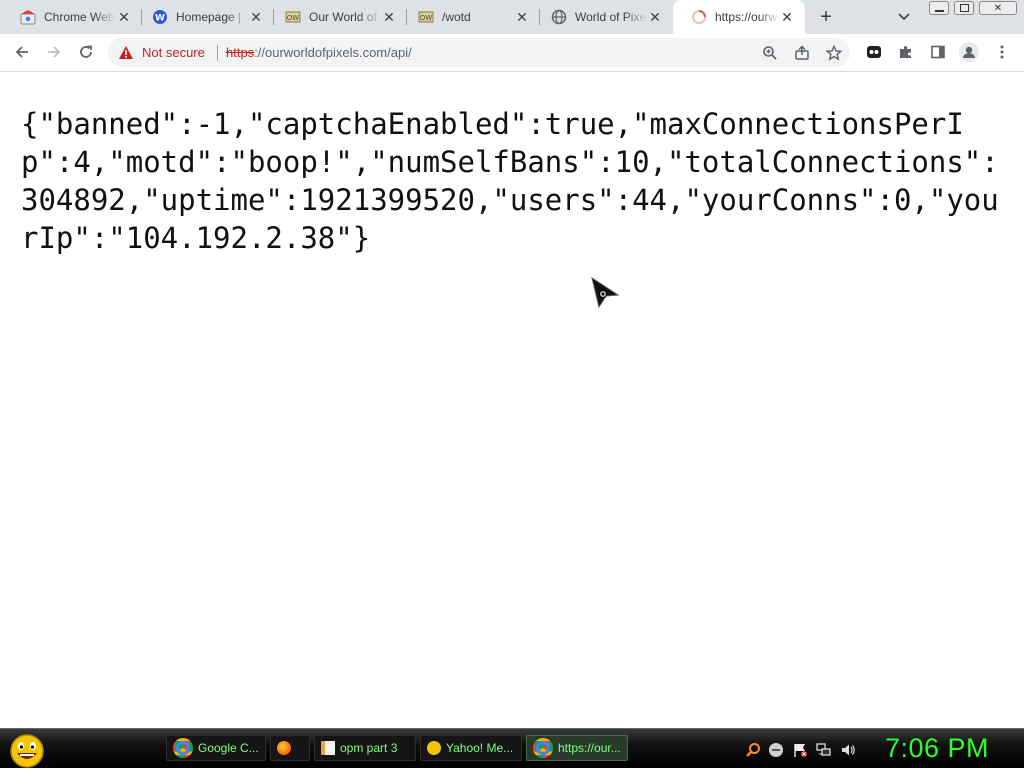 The width and height of the screenshot is (1024, 773). I want to click on action-center-flag-icon, so click(800, 750).